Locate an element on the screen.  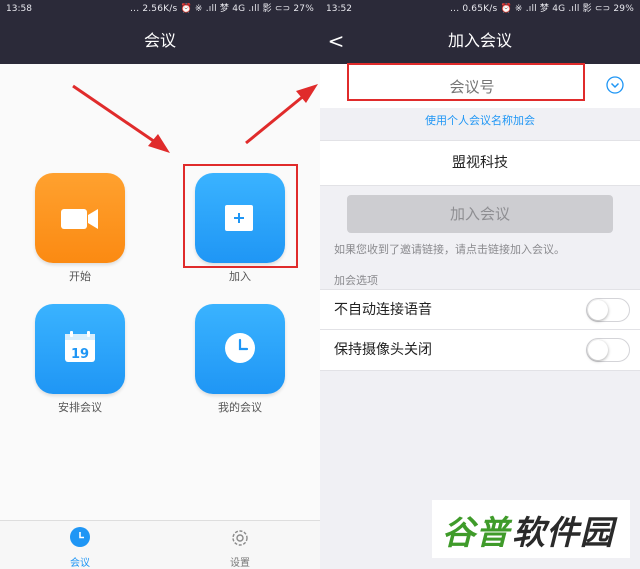
name-row: 盟视科技 is located at coordinates (480, 163).